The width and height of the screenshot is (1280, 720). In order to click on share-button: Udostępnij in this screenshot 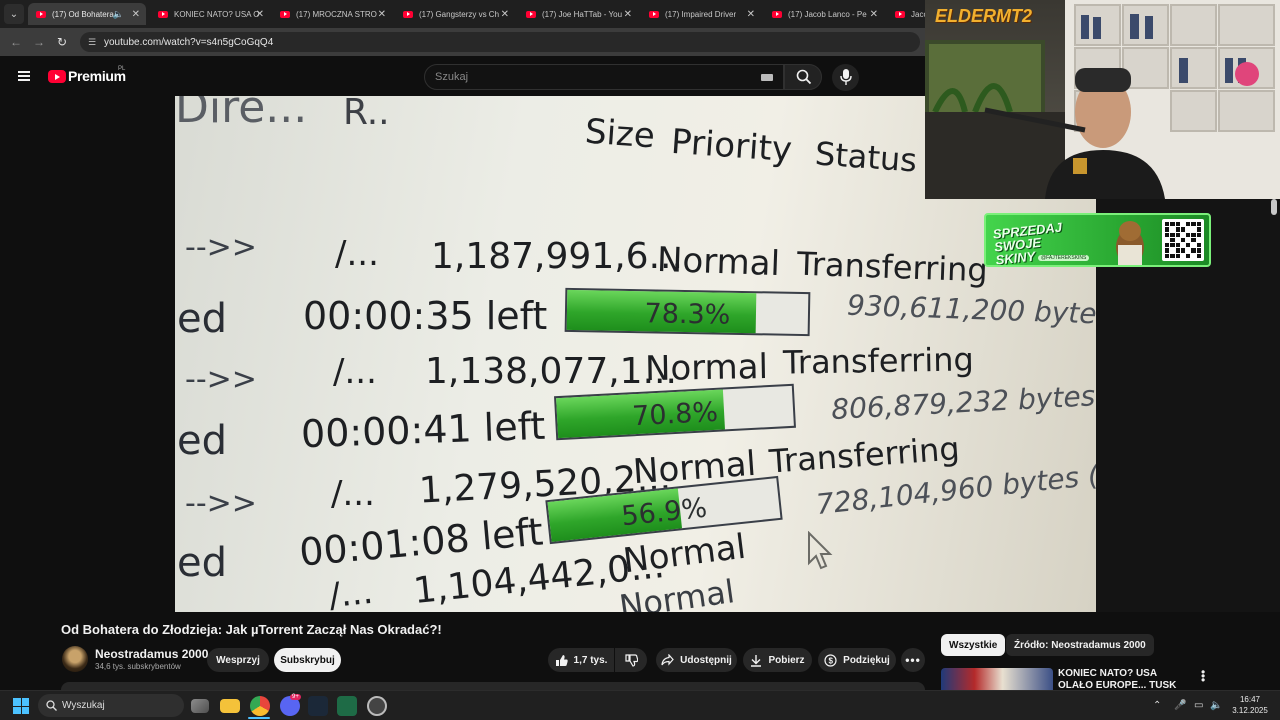, I will do `click(696, 660)`.